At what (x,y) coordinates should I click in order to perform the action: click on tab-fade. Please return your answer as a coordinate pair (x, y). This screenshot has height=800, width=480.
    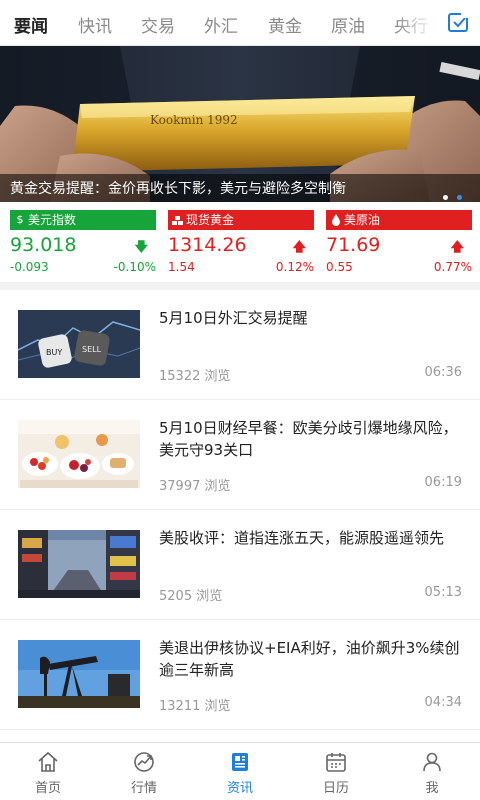
    Looking at the image, I should click on (415, 22).